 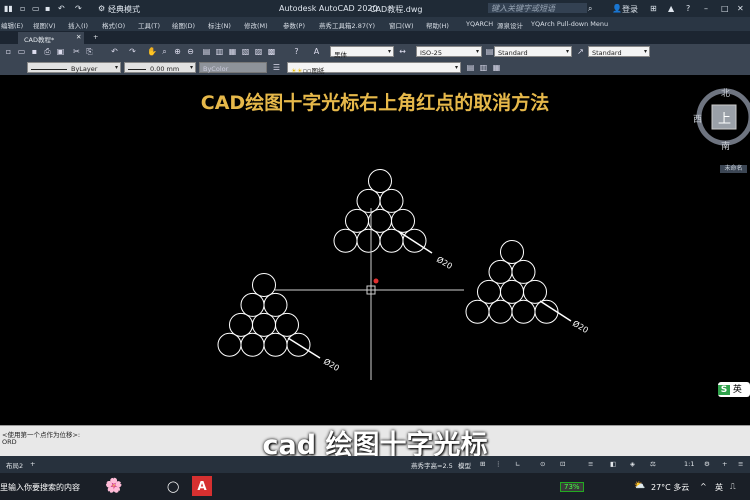 What do you see at coordinates (489, 51) in the screenshot?
I see `table-style-icon: ▤` at bounding box center [489, 51].